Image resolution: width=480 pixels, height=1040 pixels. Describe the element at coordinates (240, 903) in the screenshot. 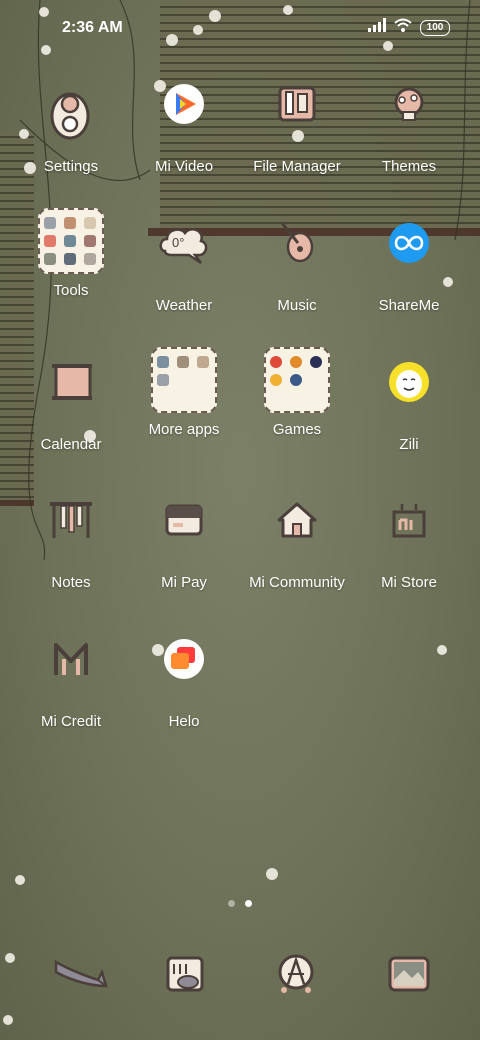

I see `page-indicator` at that location.